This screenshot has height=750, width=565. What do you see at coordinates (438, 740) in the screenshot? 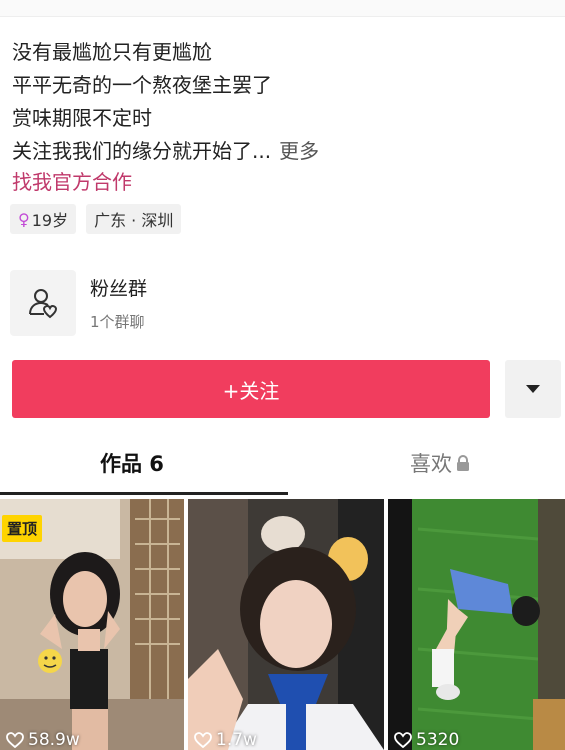
I see `video-3-likes-count: 5320` at bounding box center [438, 740].